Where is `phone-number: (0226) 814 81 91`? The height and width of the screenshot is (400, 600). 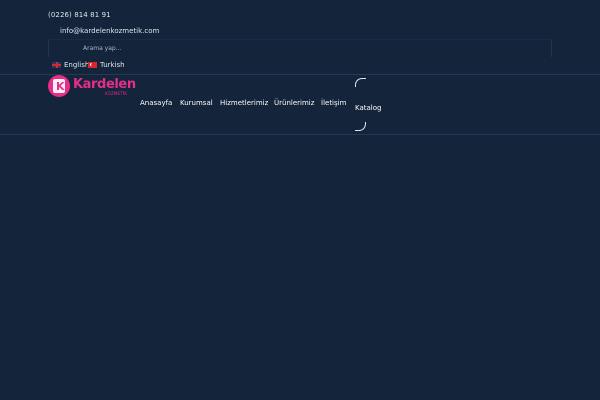 phone-number: (0226) 814 81 91 is located at coordinates (79, 15).